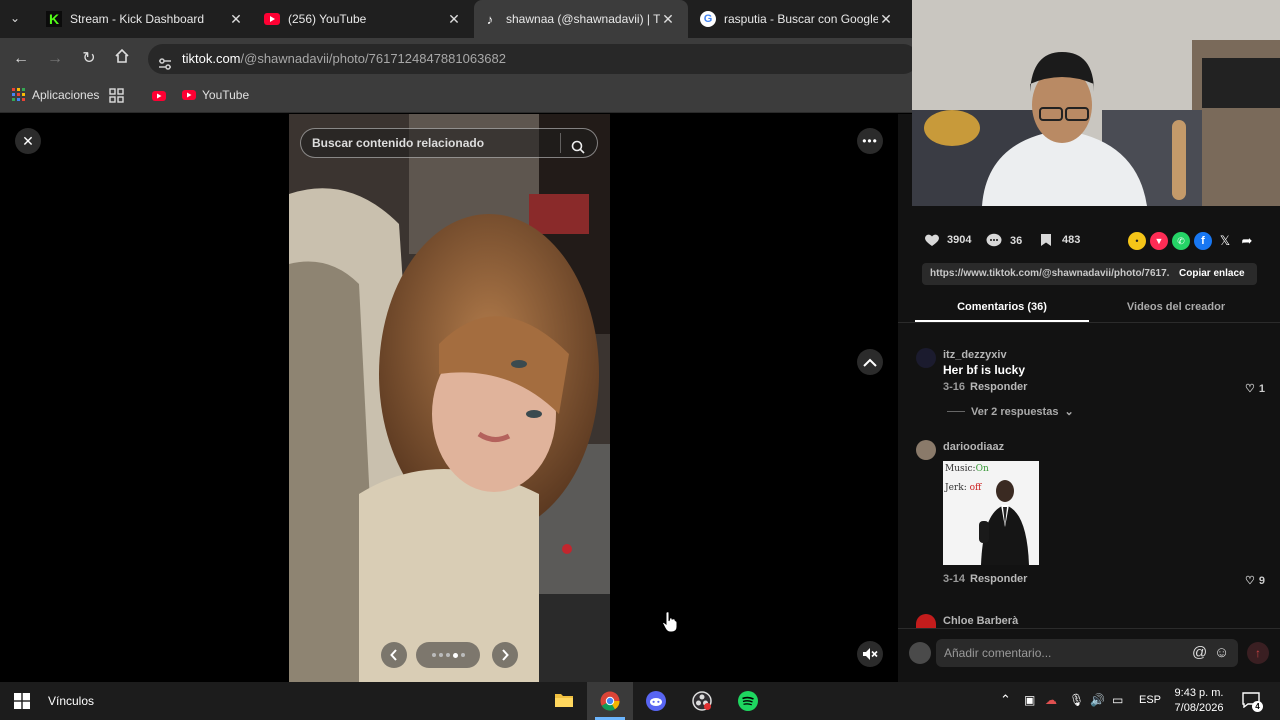  Describe the element at coordinates (1089, 322) in the screenshot. I see `tabs-divider` at that location.